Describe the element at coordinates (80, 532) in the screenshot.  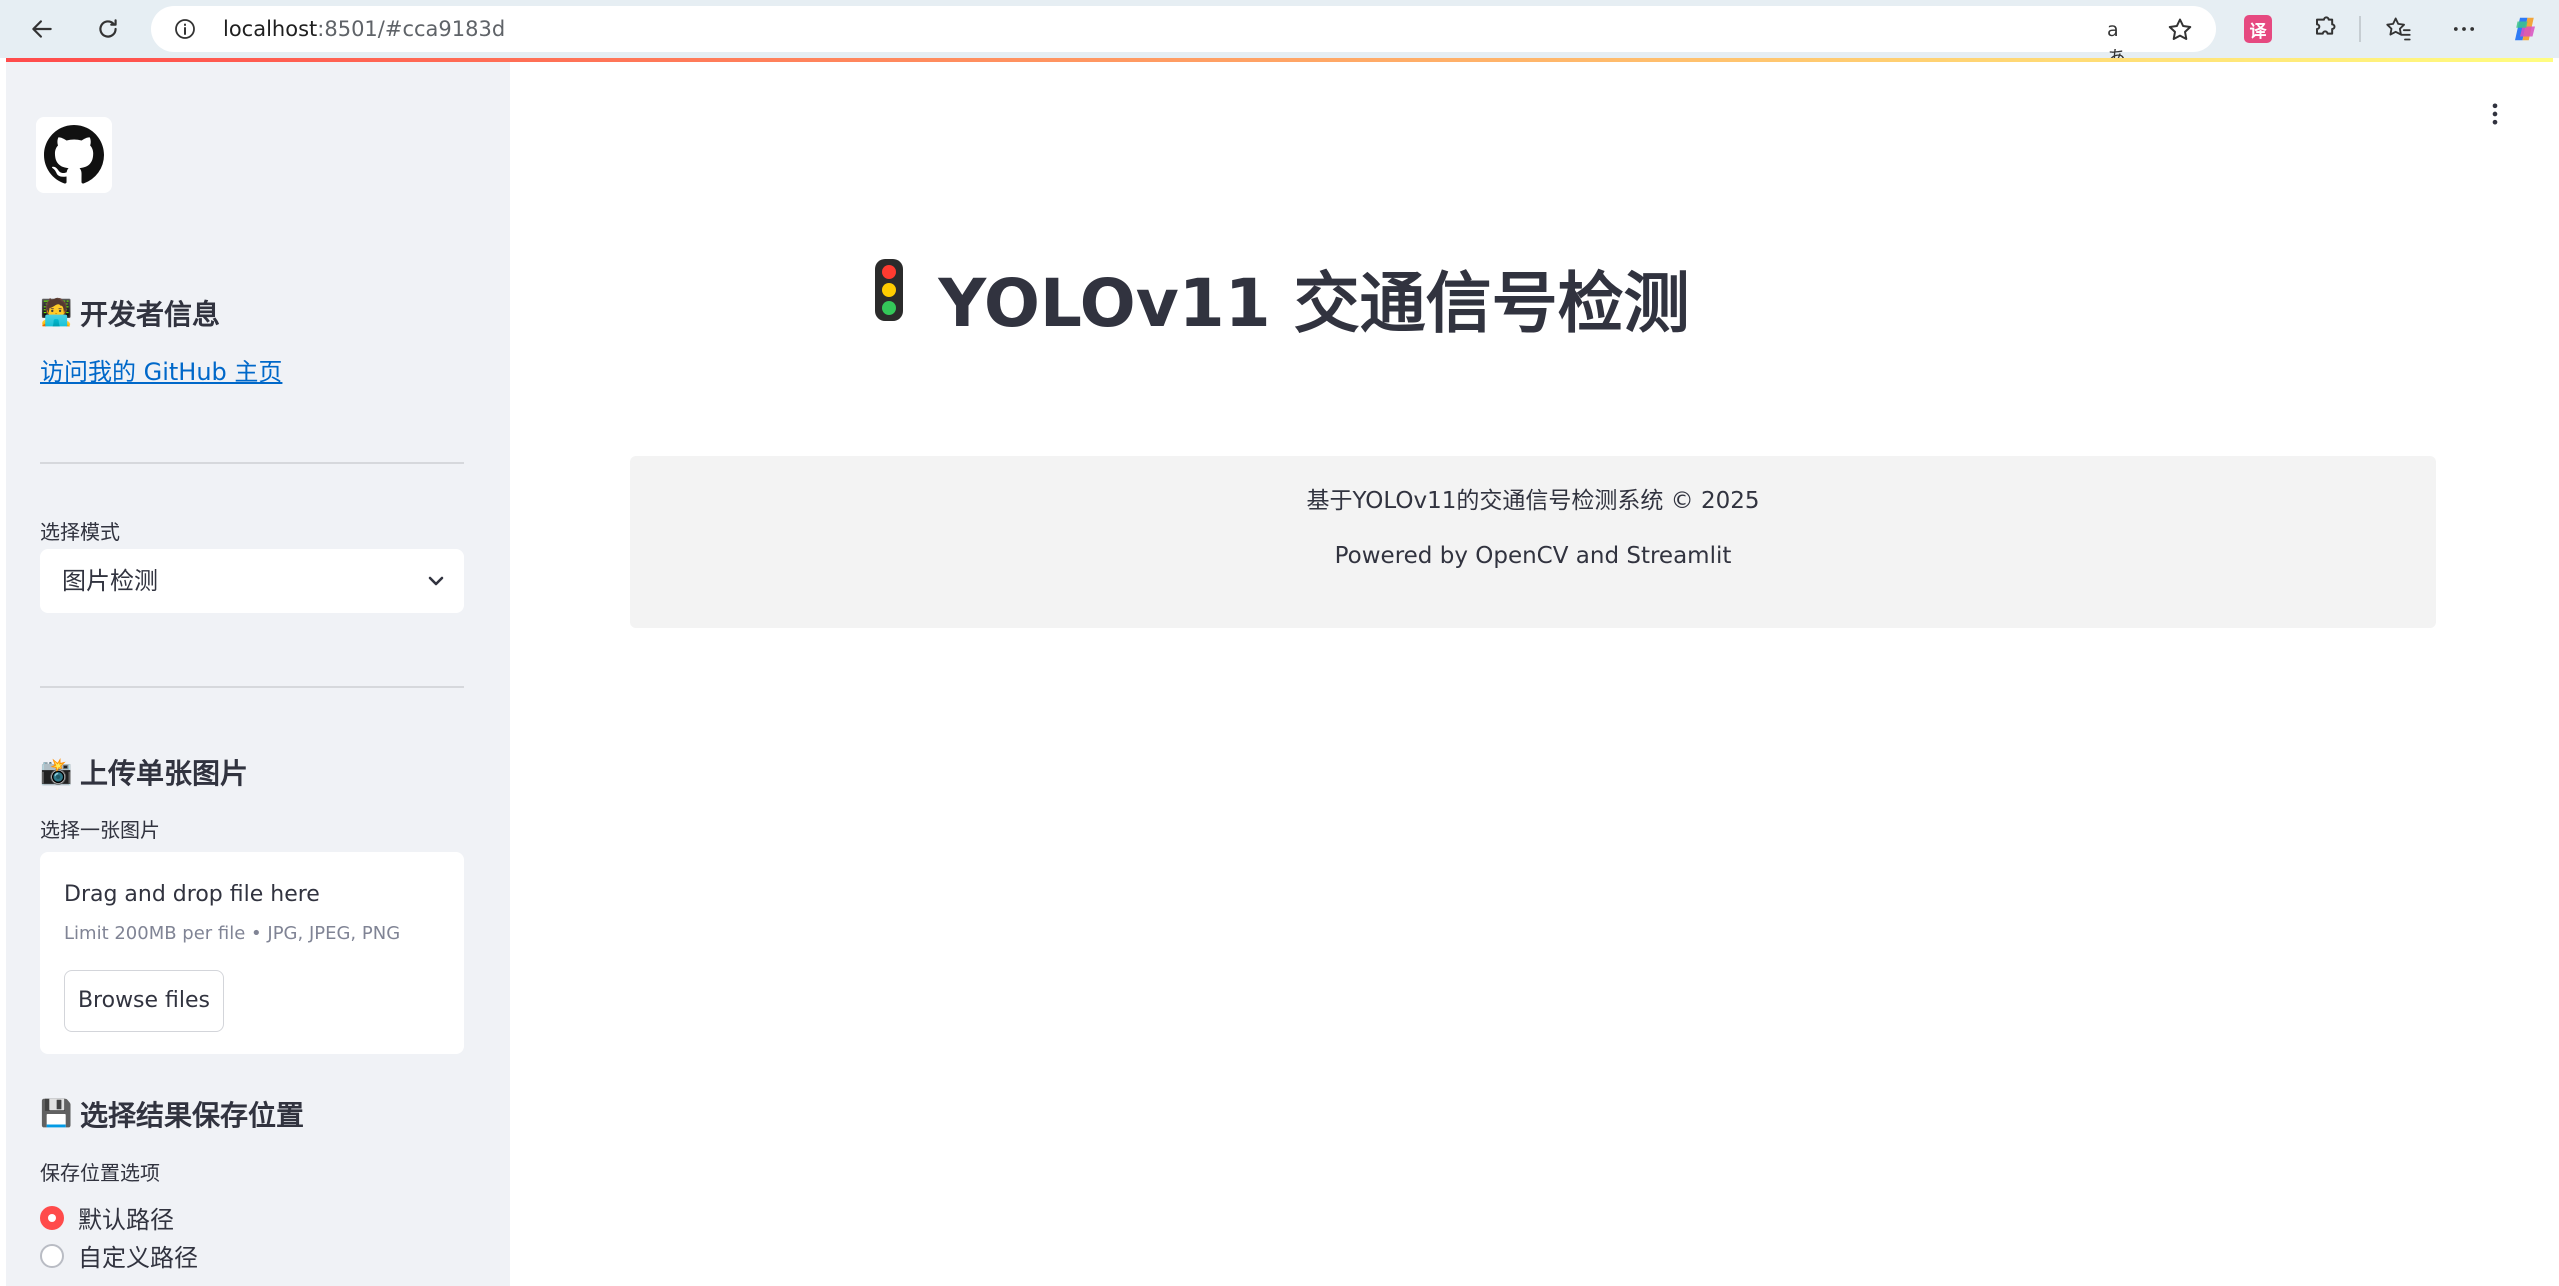
I see `mode-label: 选择模式` at that location.